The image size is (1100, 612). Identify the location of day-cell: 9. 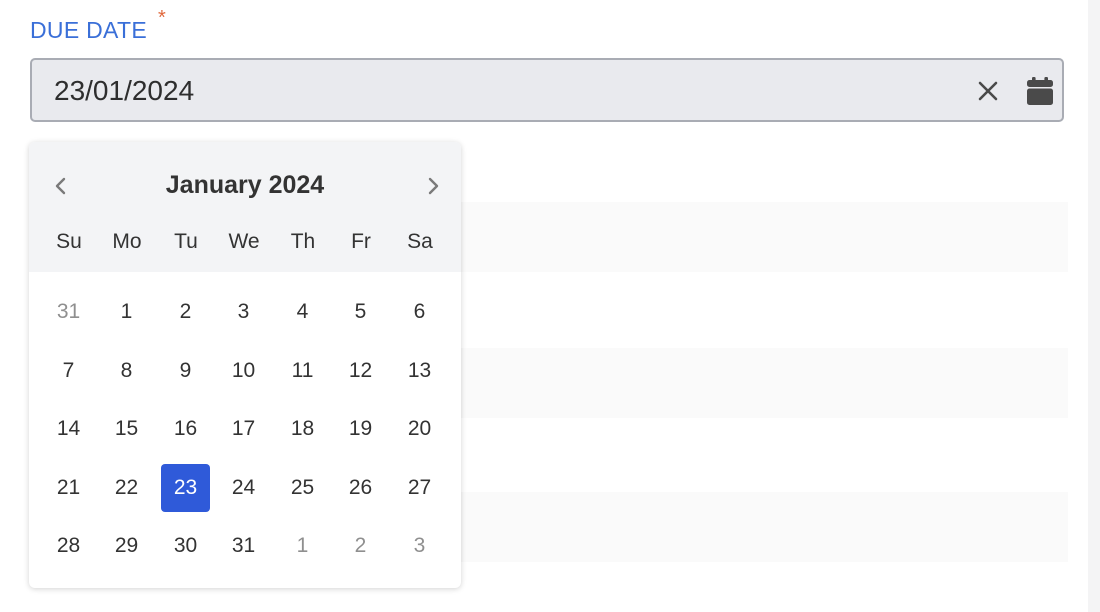
(185, 371).